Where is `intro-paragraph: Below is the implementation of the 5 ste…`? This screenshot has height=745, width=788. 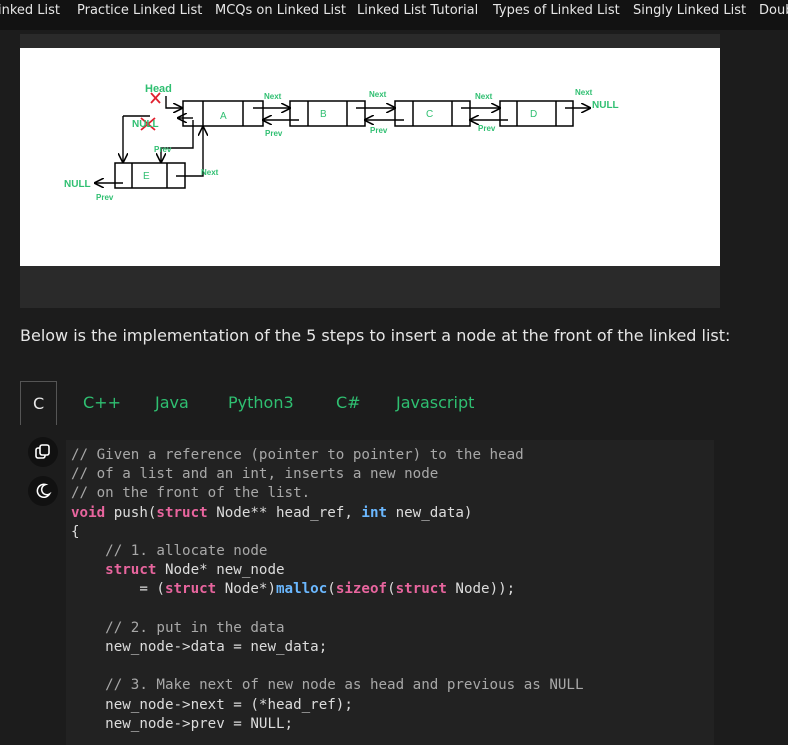
intro-paragraph: Below is the implementation of the 5 ste… is located at coordinates (375, 335).